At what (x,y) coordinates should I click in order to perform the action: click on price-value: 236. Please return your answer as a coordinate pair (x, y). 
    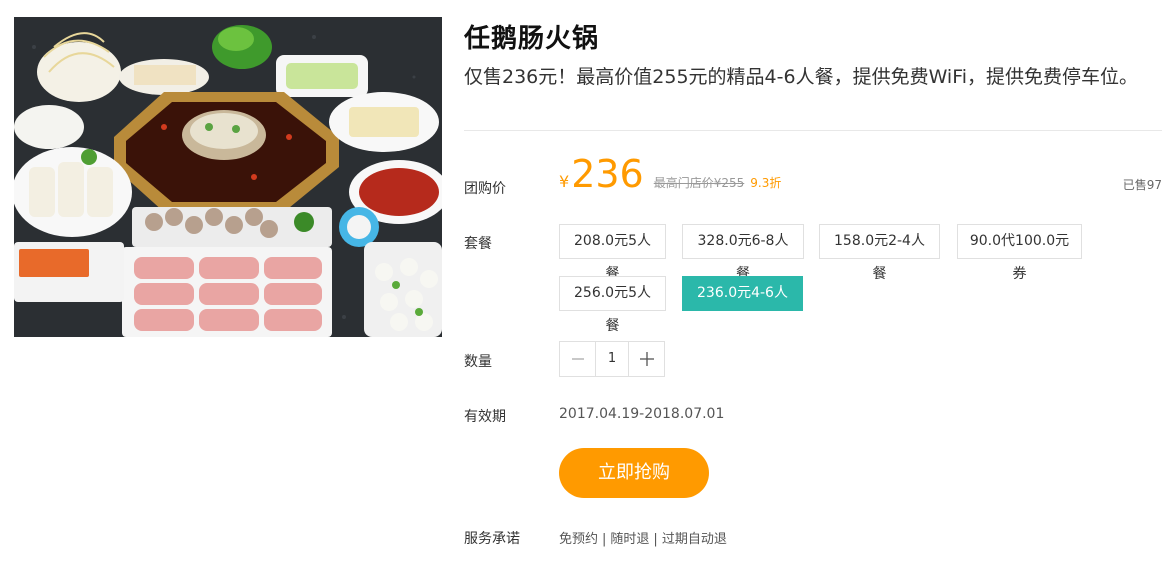
    Looking at the image, I should click on (607, 174).